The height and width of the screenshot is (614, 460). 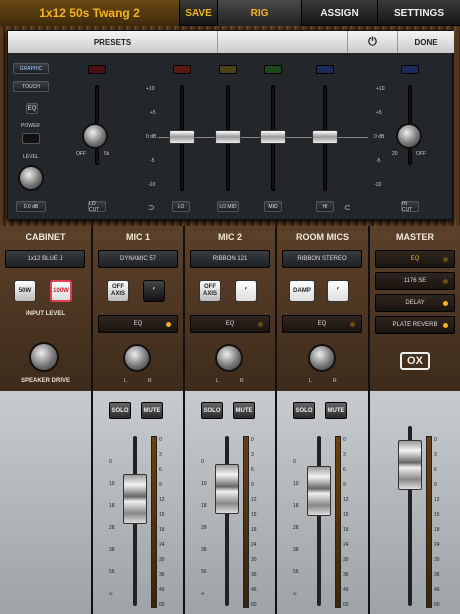 I want to click on master-fx-reverb: PLATE REVERB, so click(x=415, y=325).